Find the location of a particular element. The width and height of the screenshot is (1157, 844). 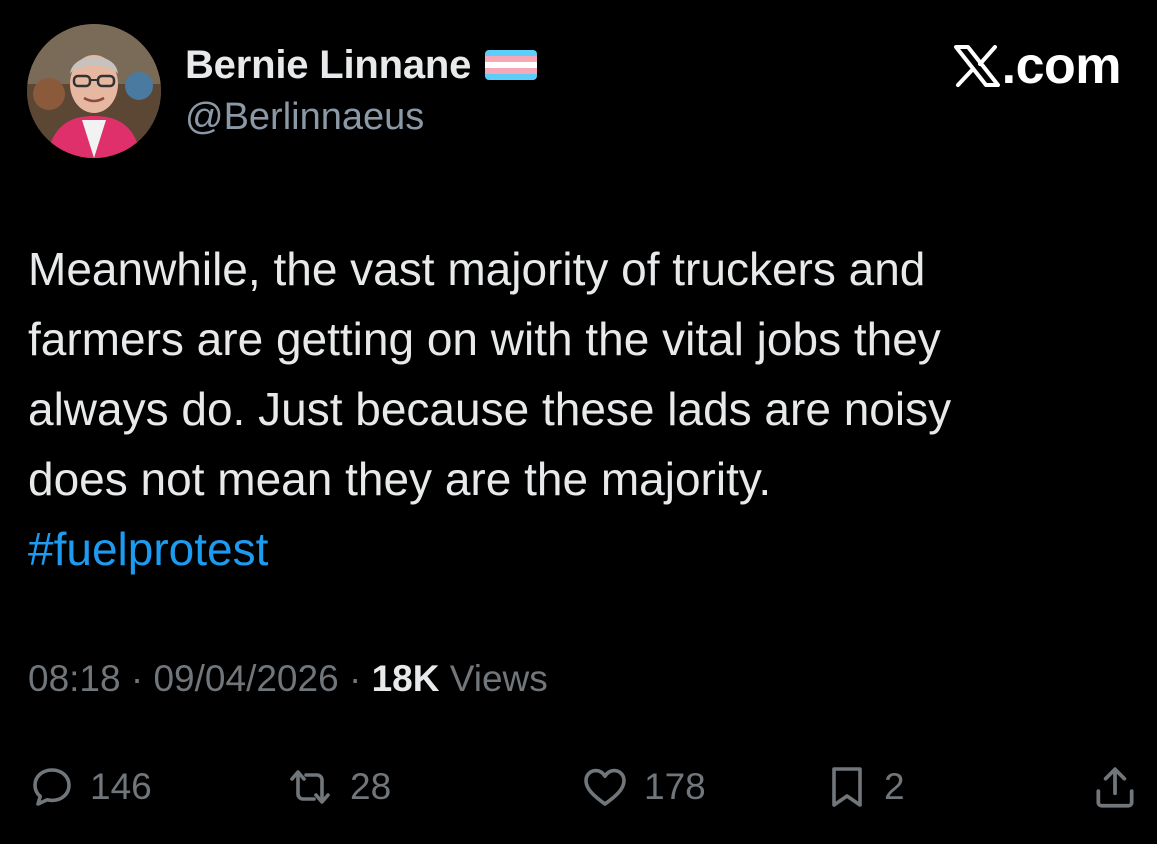

heart-icon is located at coordinates (605, 787).